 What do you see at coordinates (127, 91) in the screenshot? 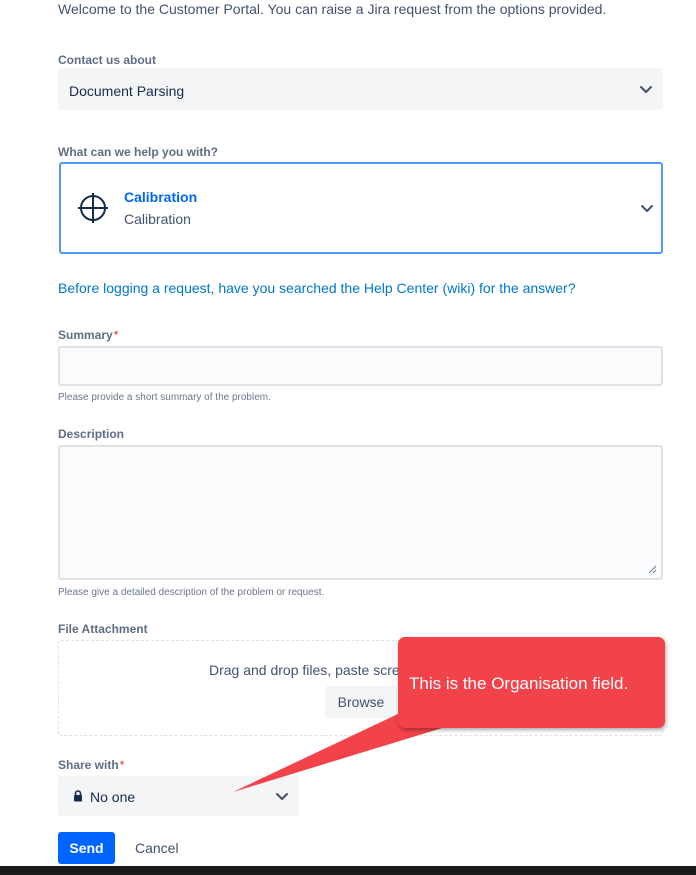
I see `contact-select-value: Document Parsing` at bounding box center [127, 91].